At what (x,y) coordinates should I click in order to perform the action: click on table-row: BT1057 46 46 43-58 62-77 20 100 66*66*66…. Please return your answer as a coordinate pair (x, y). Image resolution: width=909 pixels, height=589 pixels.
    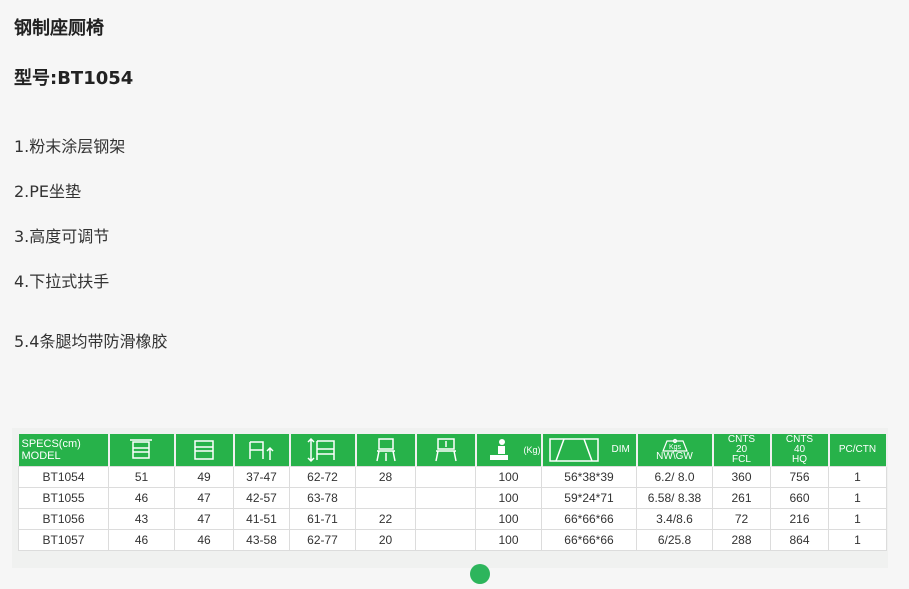
    Looking at the image, I should click on (452, 540).